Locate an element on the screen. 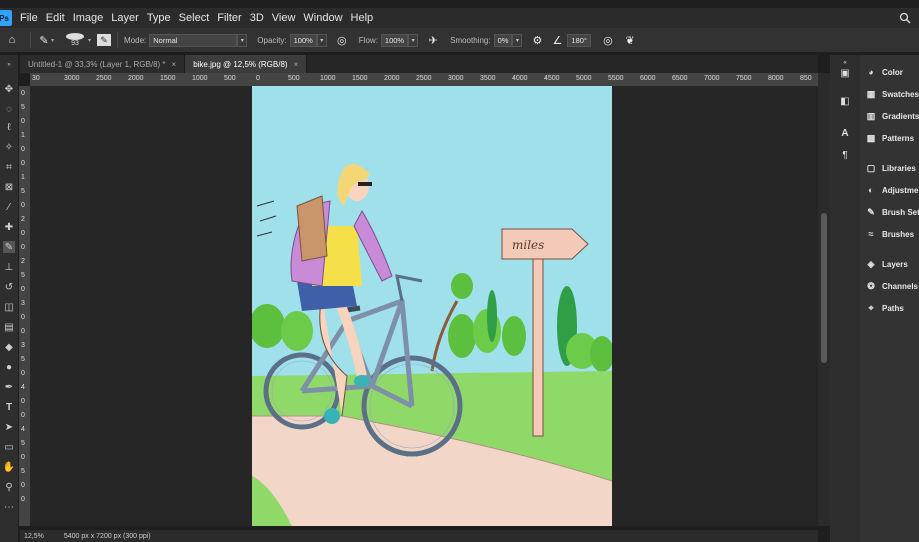  quick-select-tool-icon: ✧ is located at coordinates (9, 147).